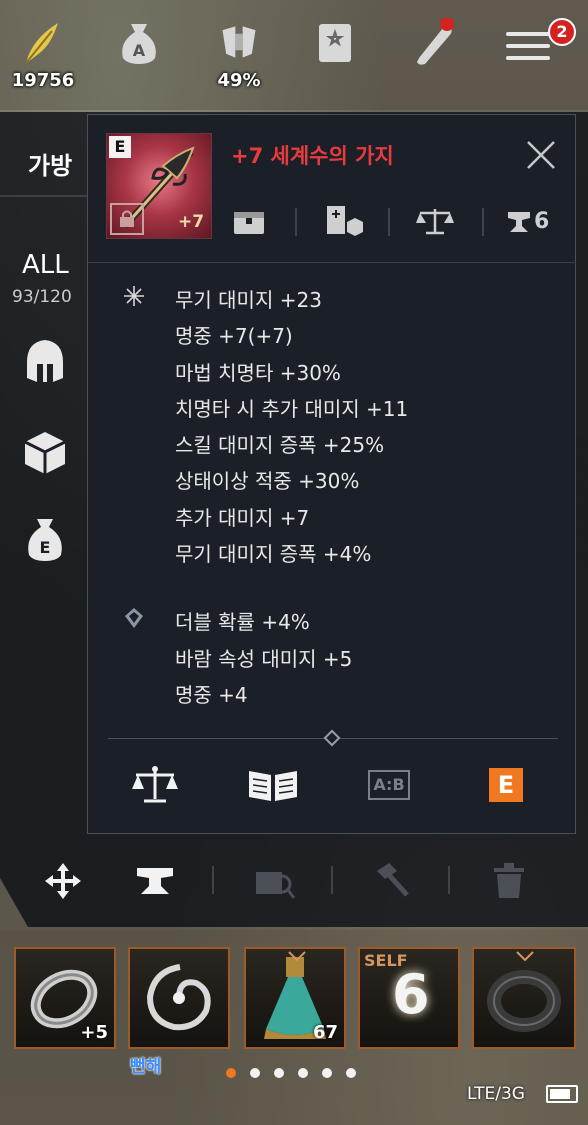  What do you see at coordinates (291, 1073) in the screenshot?
I see `page-indicator` at bounding box center [291, 1073].